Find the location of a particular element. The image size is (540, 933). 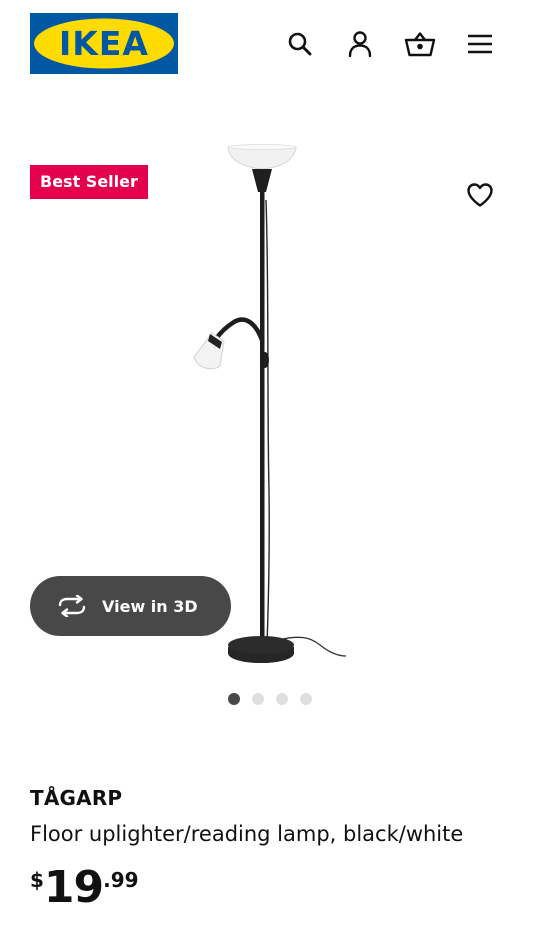

ikea-logo: IKEA ® is located at coordinates (104, 43).